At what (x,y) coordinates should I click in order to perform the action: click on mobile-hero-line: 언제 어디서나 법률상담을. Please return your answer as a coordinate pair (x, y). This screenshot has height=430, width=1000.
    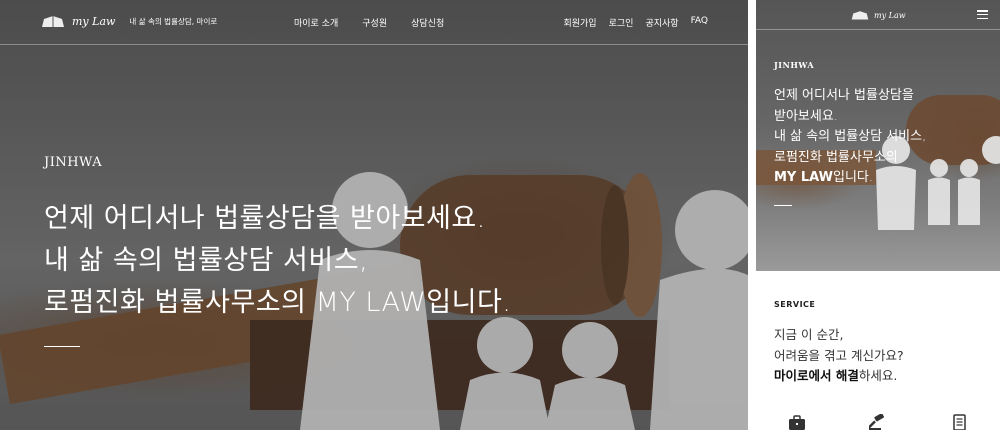
    Looking at the image, I should click on (844, 95).